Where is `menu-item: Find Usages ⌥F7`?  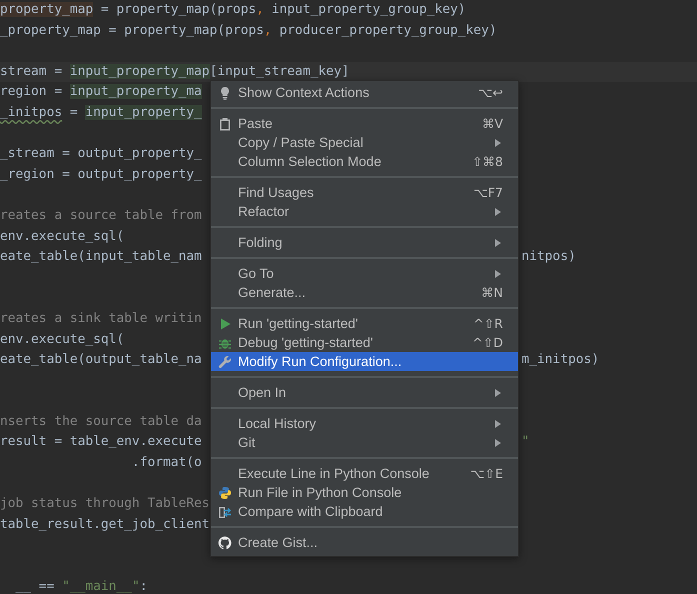 menu-item: Find Usages ⌥F7 is located at coordinates (364, 192).